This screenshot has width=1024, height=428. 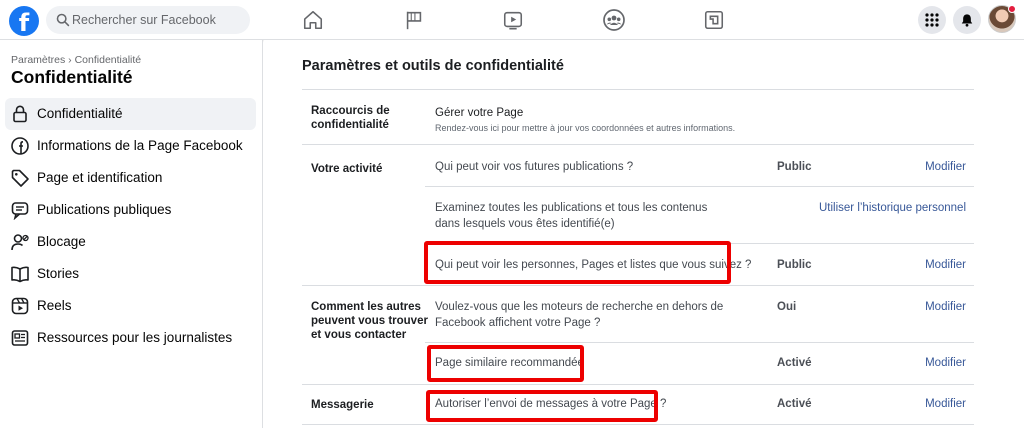 What do you see at coordinates (433, 66) in the screenshot?
I see `page-title: Paramètres et outils de confidentialité` at bounding box center [433, 66].